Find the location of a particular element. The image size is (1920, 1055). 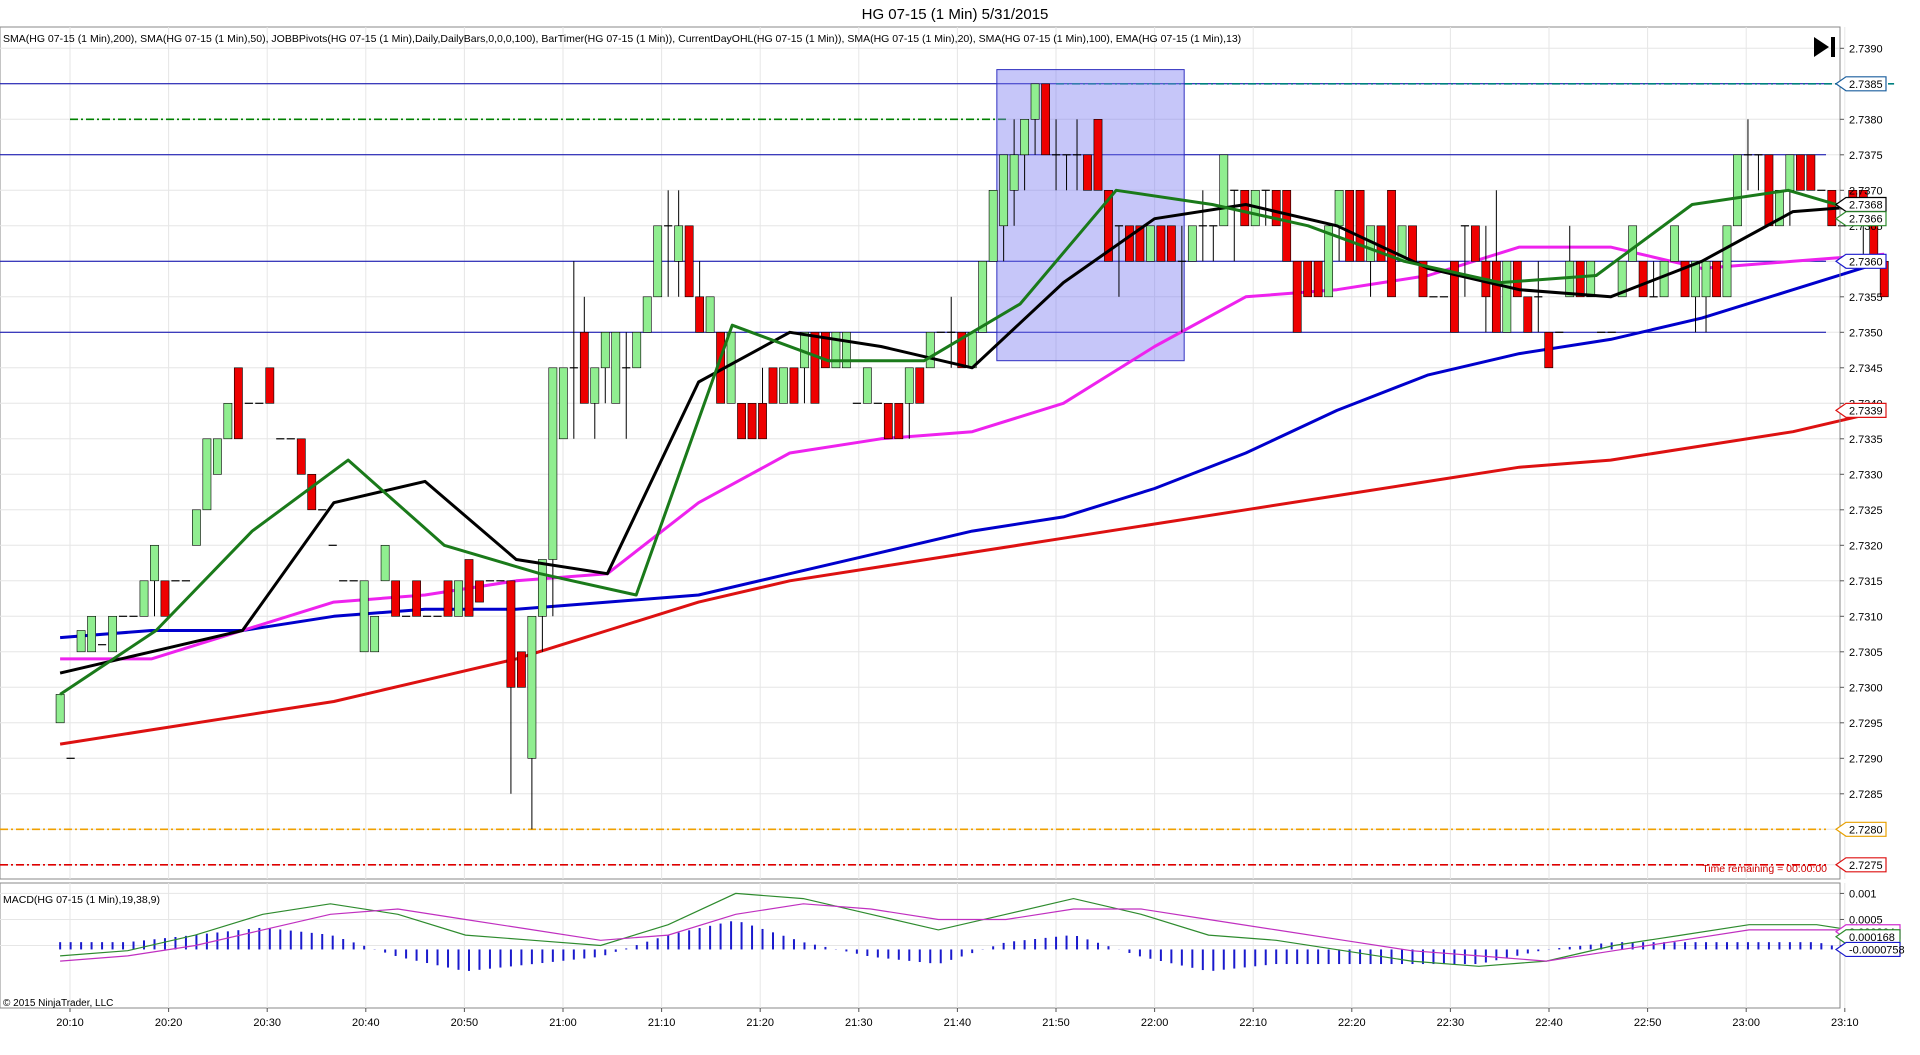

y-tick-label: 2.7390 is located at coordinates (1866, 49).